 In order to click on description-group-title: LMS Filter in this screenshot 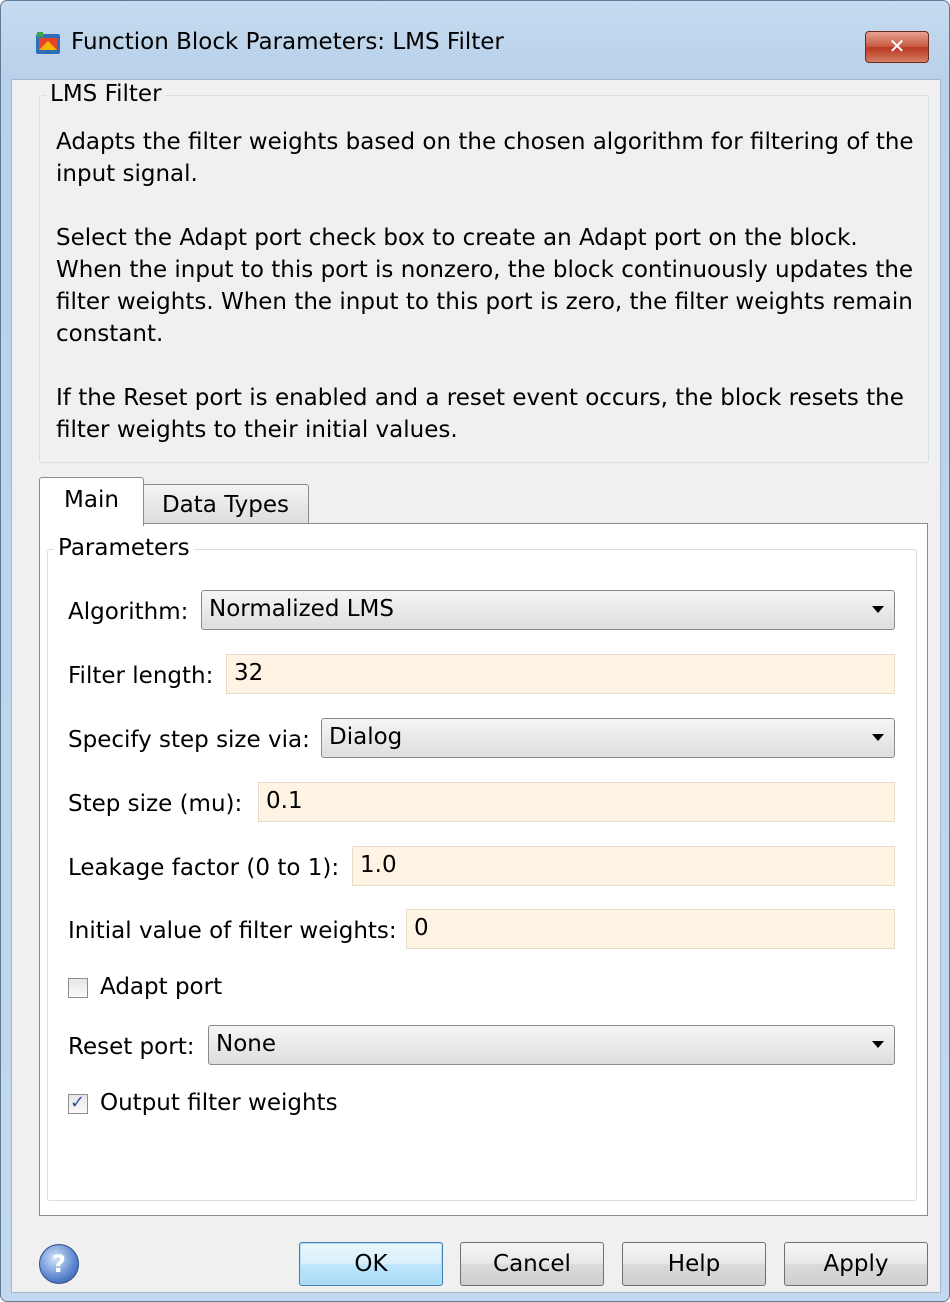, I will do `click(106, 94)`.